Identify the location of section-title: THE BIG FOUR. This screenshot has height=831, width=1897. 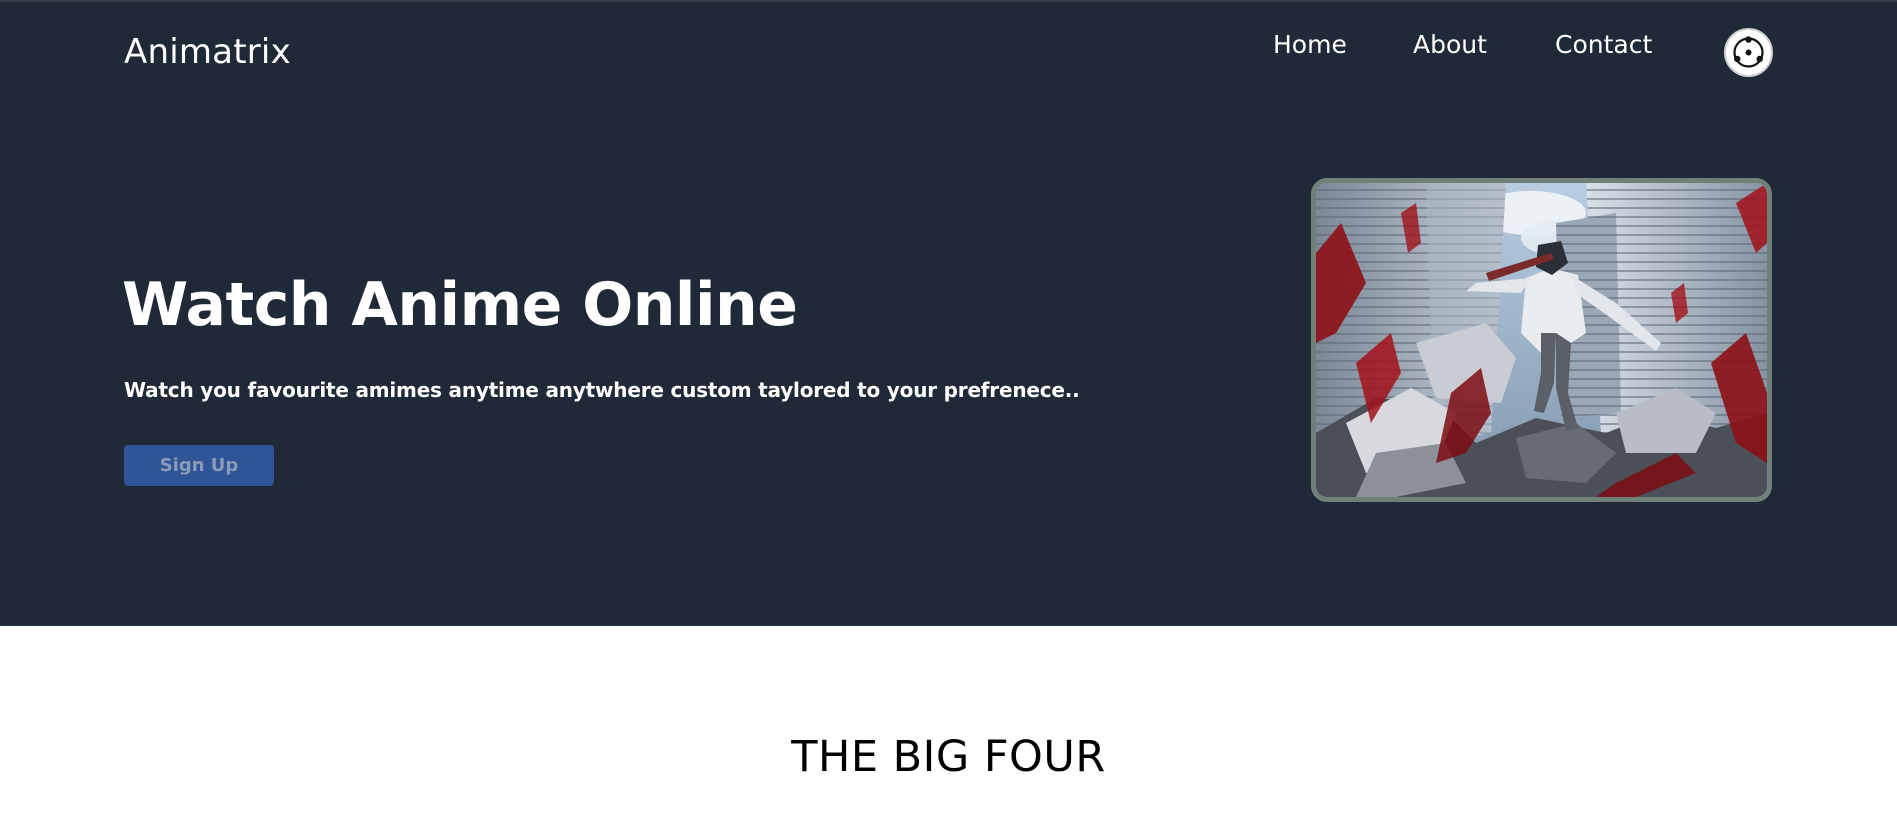
(948, 757).